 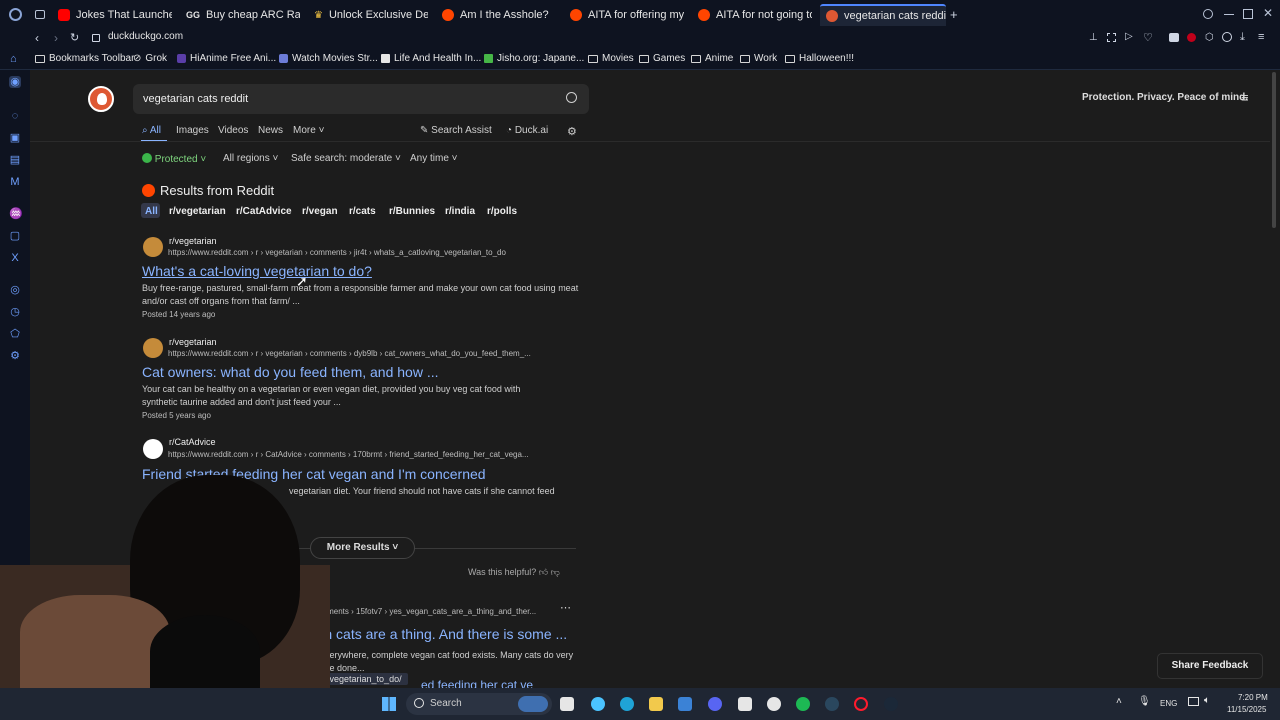 I want to click on task-view-icon, so click(x=567, y=704).